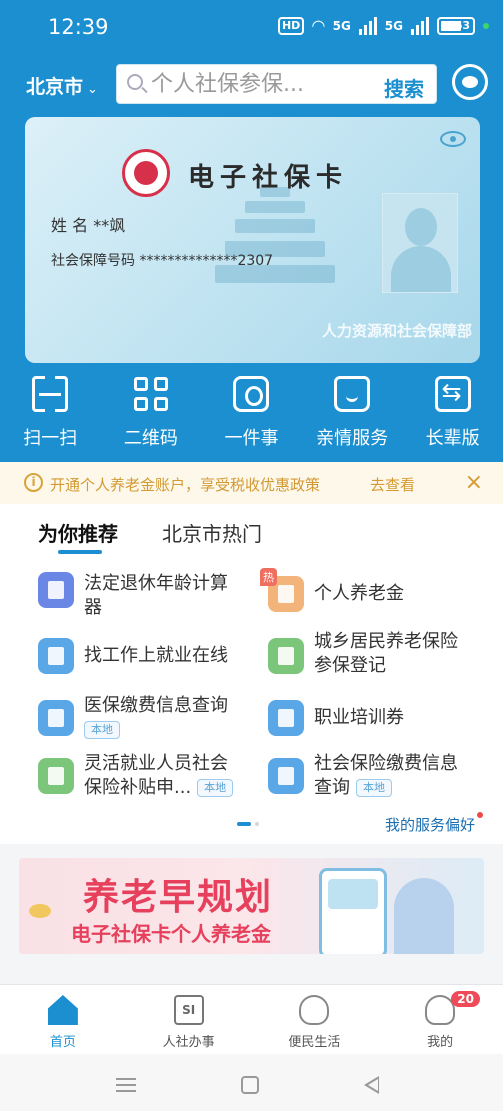 This screenshot has height=1111, width=503. Describe the element at coordinates (341, 25) in the screenshot. I see `network-label: 5G` at that location.